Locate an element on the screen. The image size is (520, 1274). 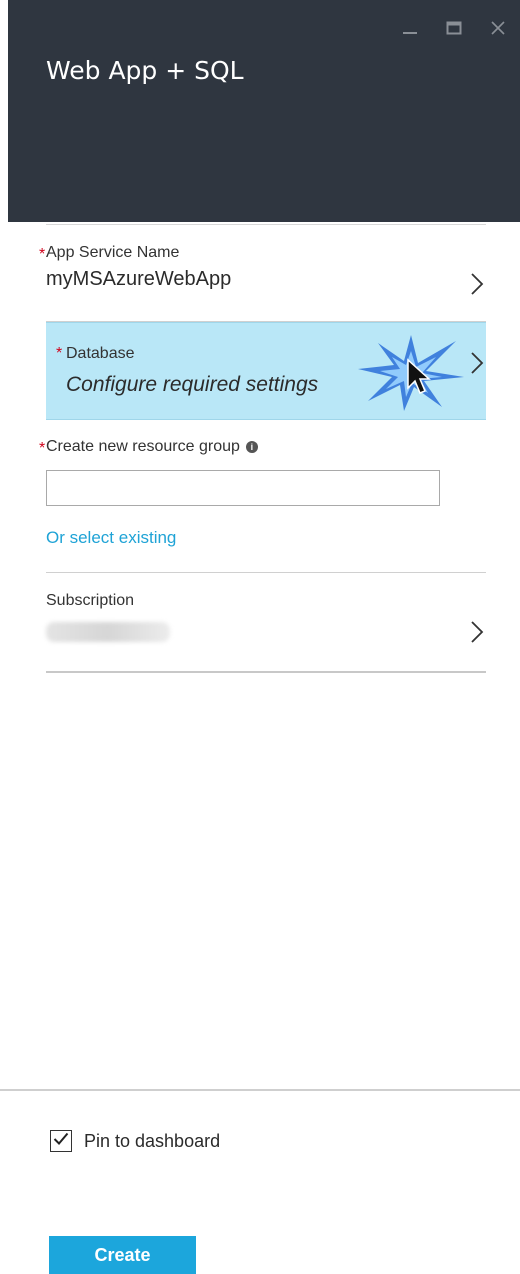
create-button: Create is located at coordinates (122, 1255).